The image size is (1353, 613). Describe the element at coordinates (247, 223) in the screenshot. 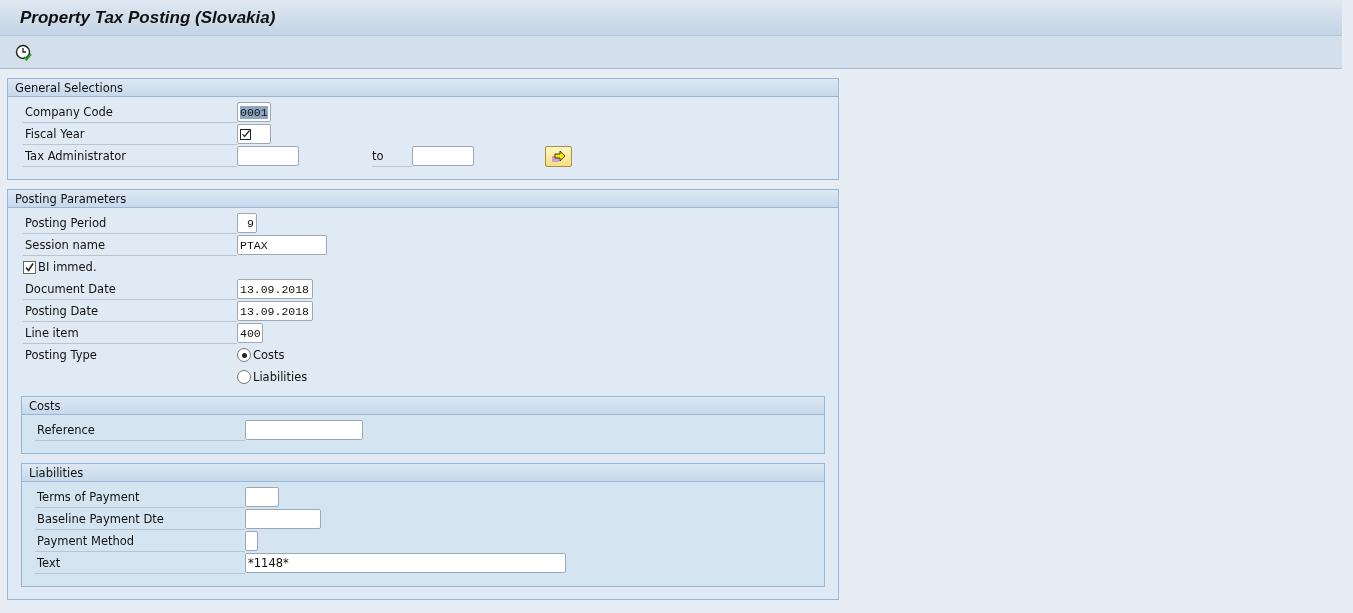

I see `input-field: 9` at that location.